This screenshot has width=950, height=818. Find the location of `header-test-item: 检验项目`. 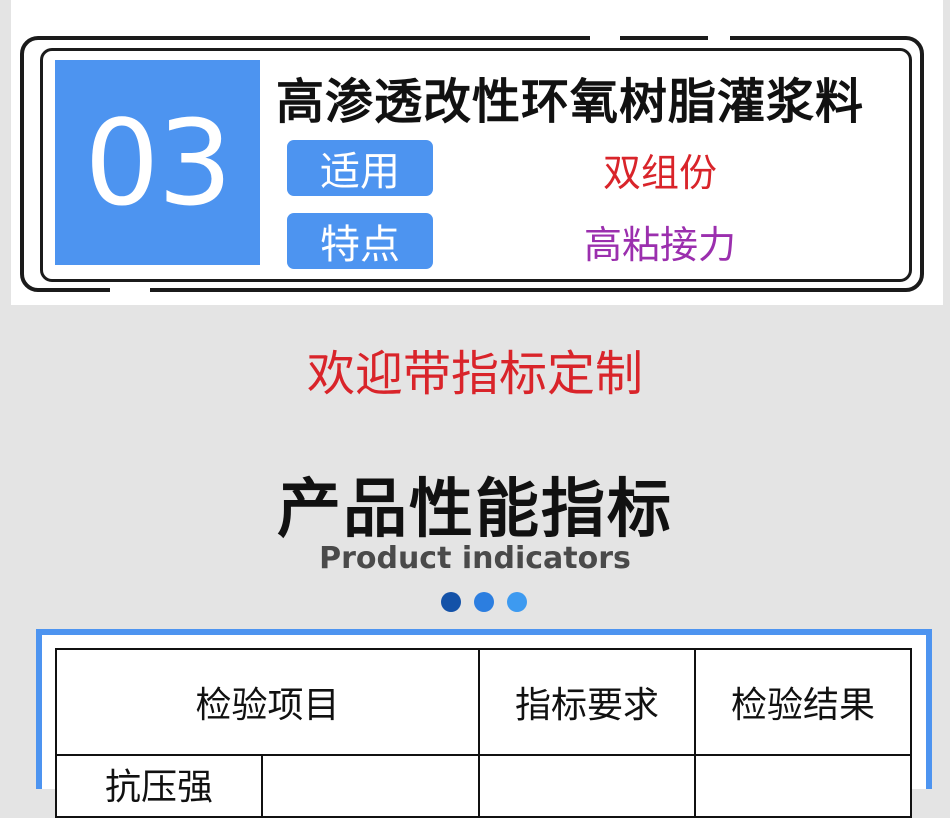

header-test-item: 检验项目 is located at coordinates (267, 702).